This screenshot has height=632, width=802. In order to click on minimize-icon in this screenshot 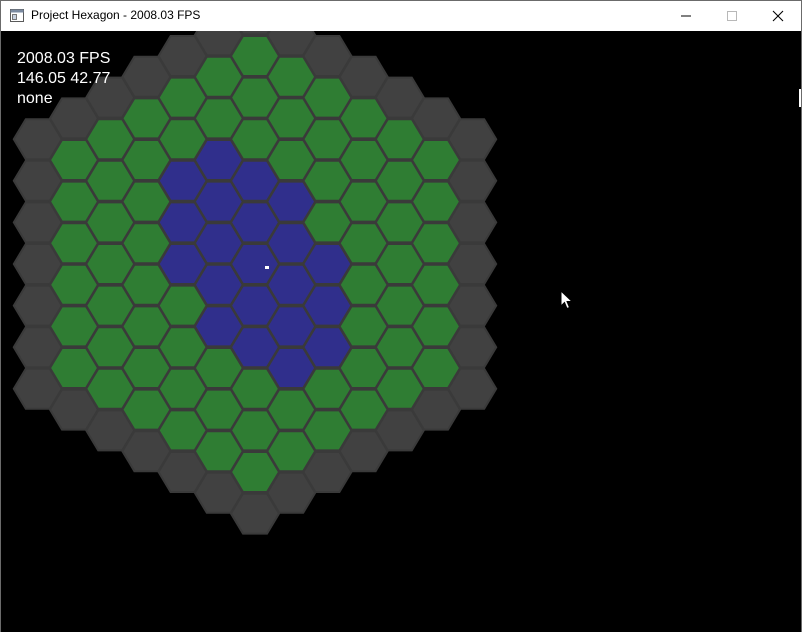, I will do `click(686, 16)`.